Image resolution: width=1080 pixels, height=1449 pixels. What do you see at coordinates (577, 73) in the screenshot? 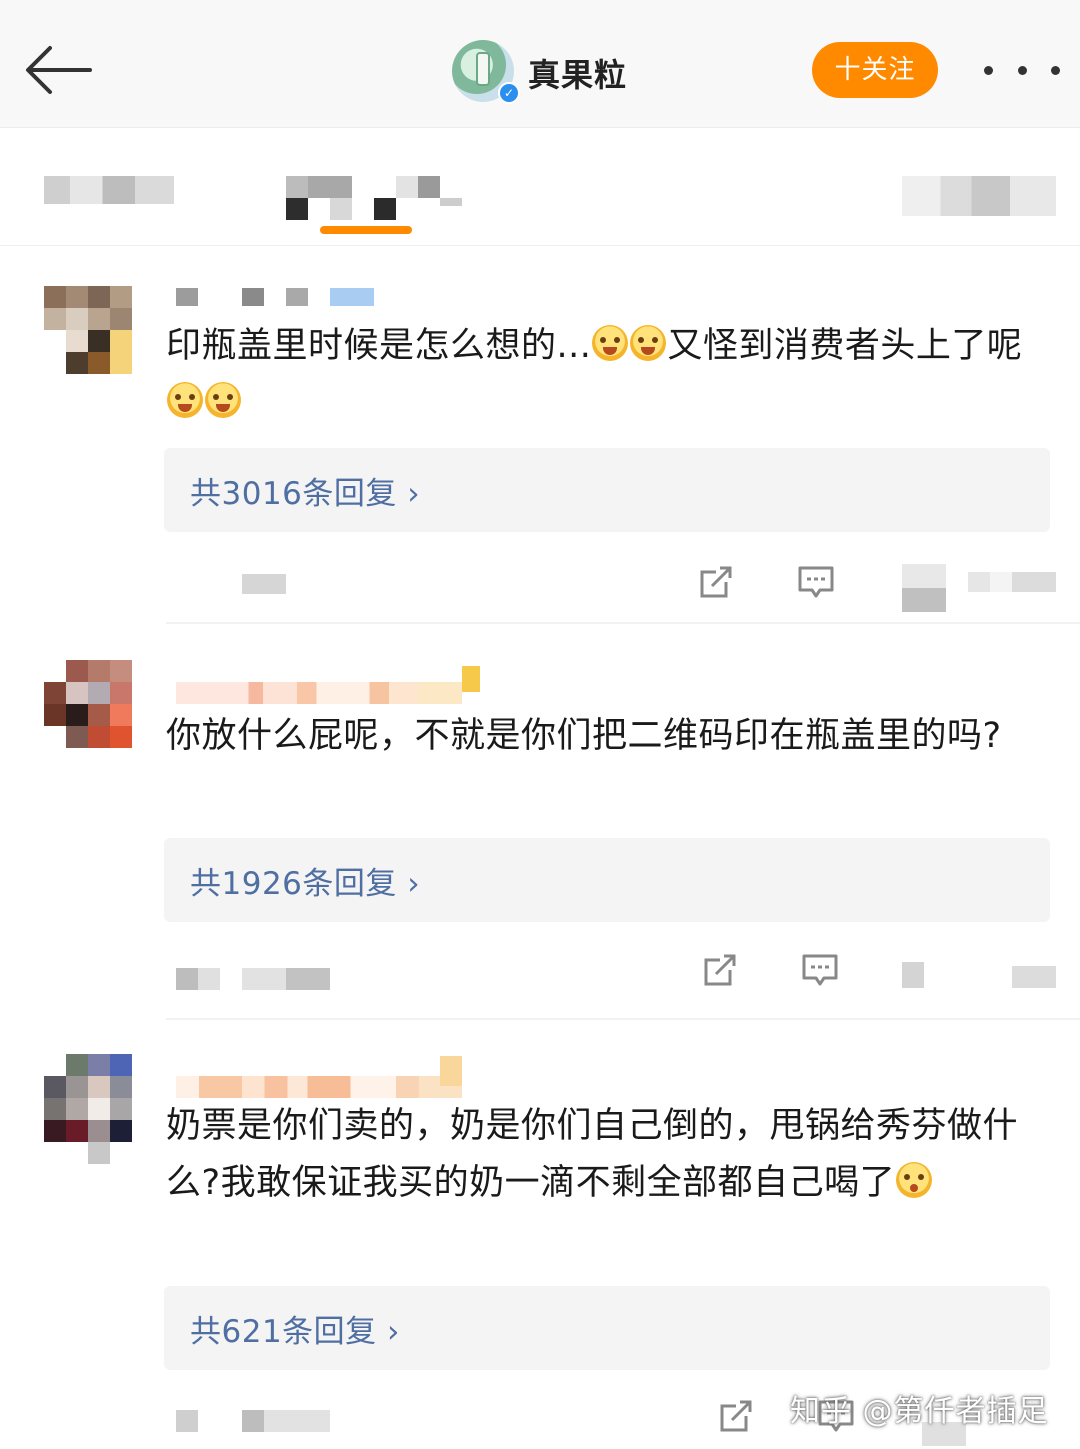
I see `account-name: 真果粒` at bounding box center [577, 73].